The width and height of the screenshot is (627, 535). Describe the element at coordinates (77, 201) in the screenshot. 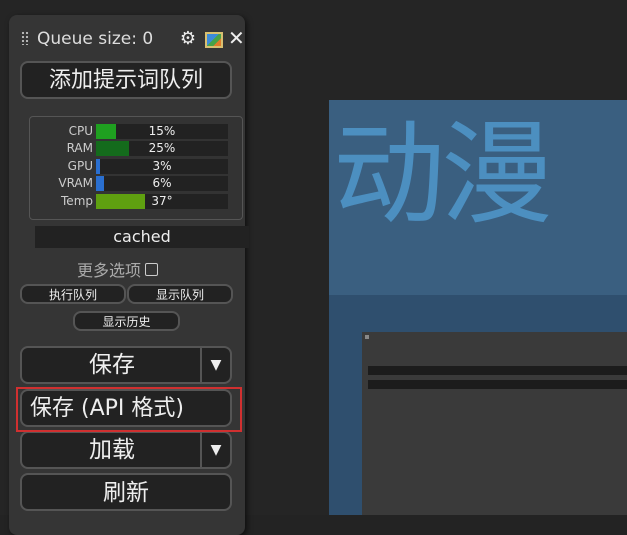

I see `stat-label: Temp` at that location.